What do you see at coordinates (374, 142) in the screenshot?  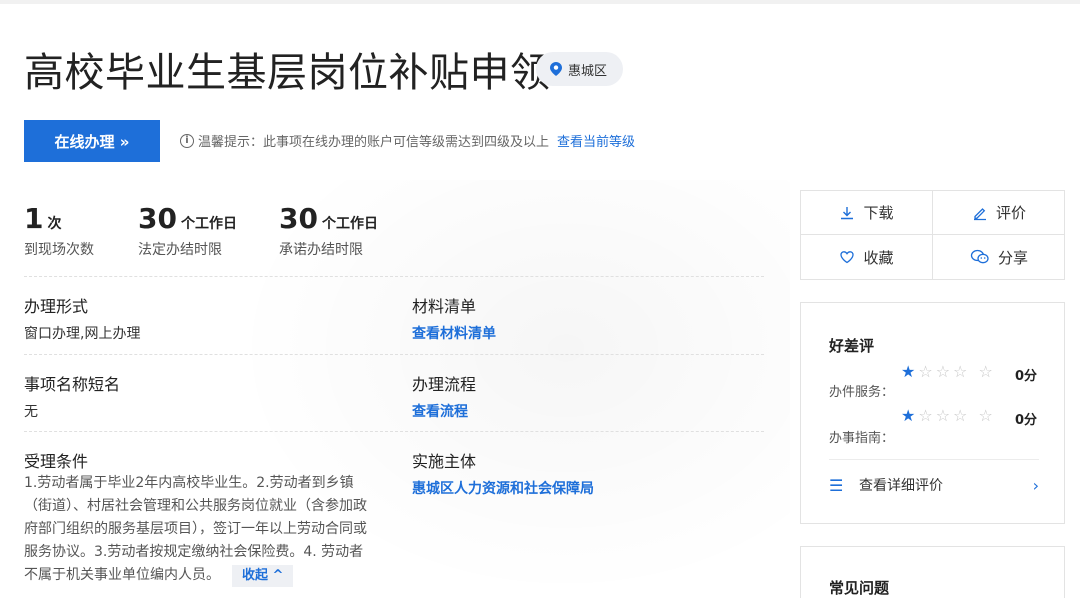 I see `tip-text: 温馨提示：此事项在线办理的账户可信等级需达到四级及以上` at bounding box center [374, 142].